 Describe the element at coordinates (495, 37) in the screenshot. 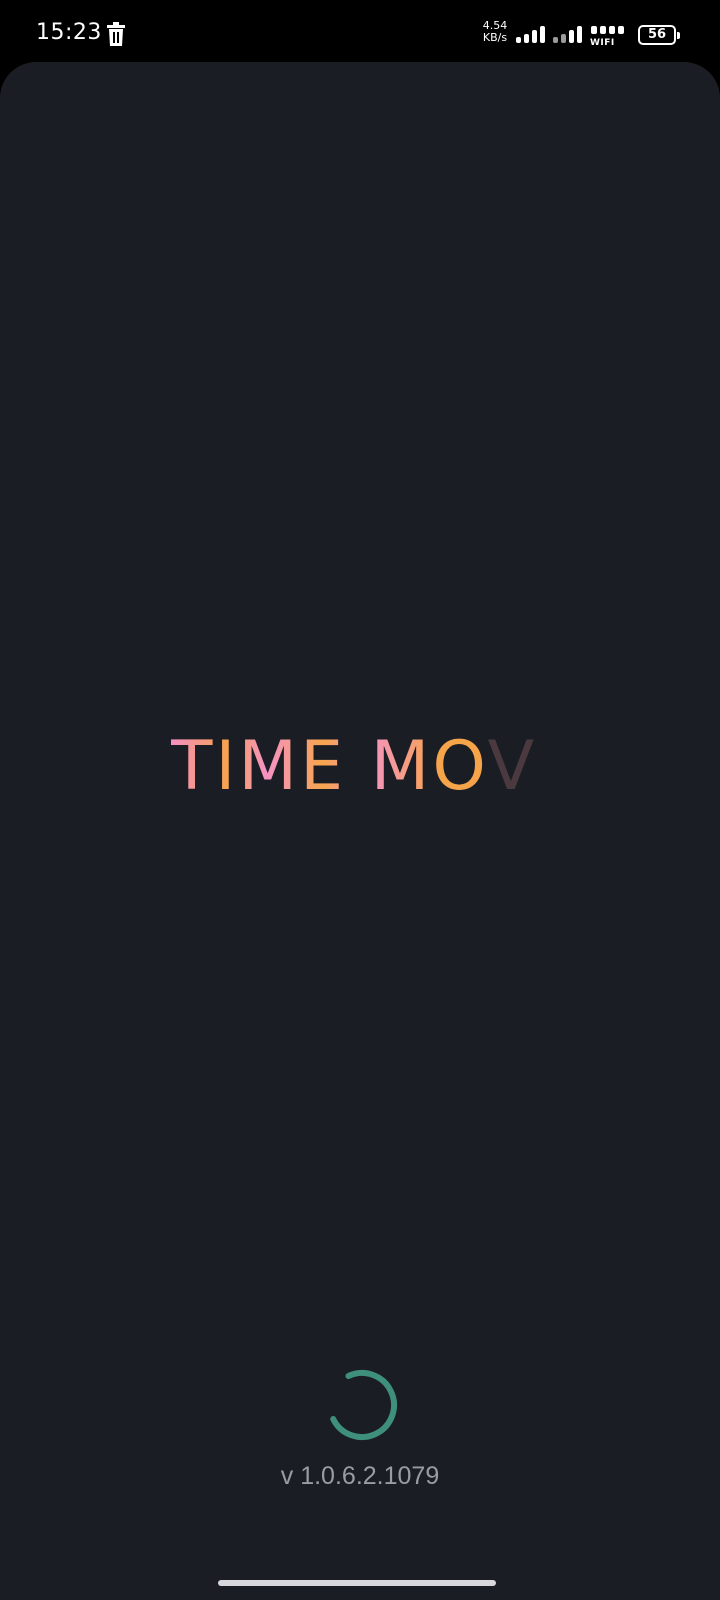

I see `net-speed-unit: KB/s` at that location.